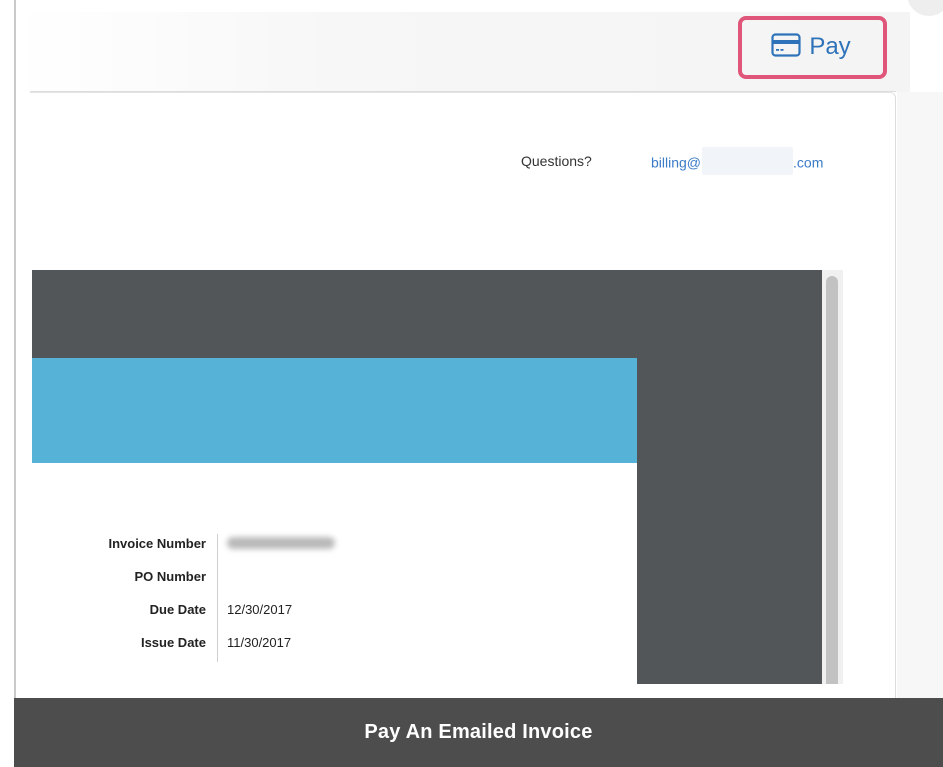 This screenshot has height=767, width=943. I want to click on invoice-header-banner, so click(334, 410).